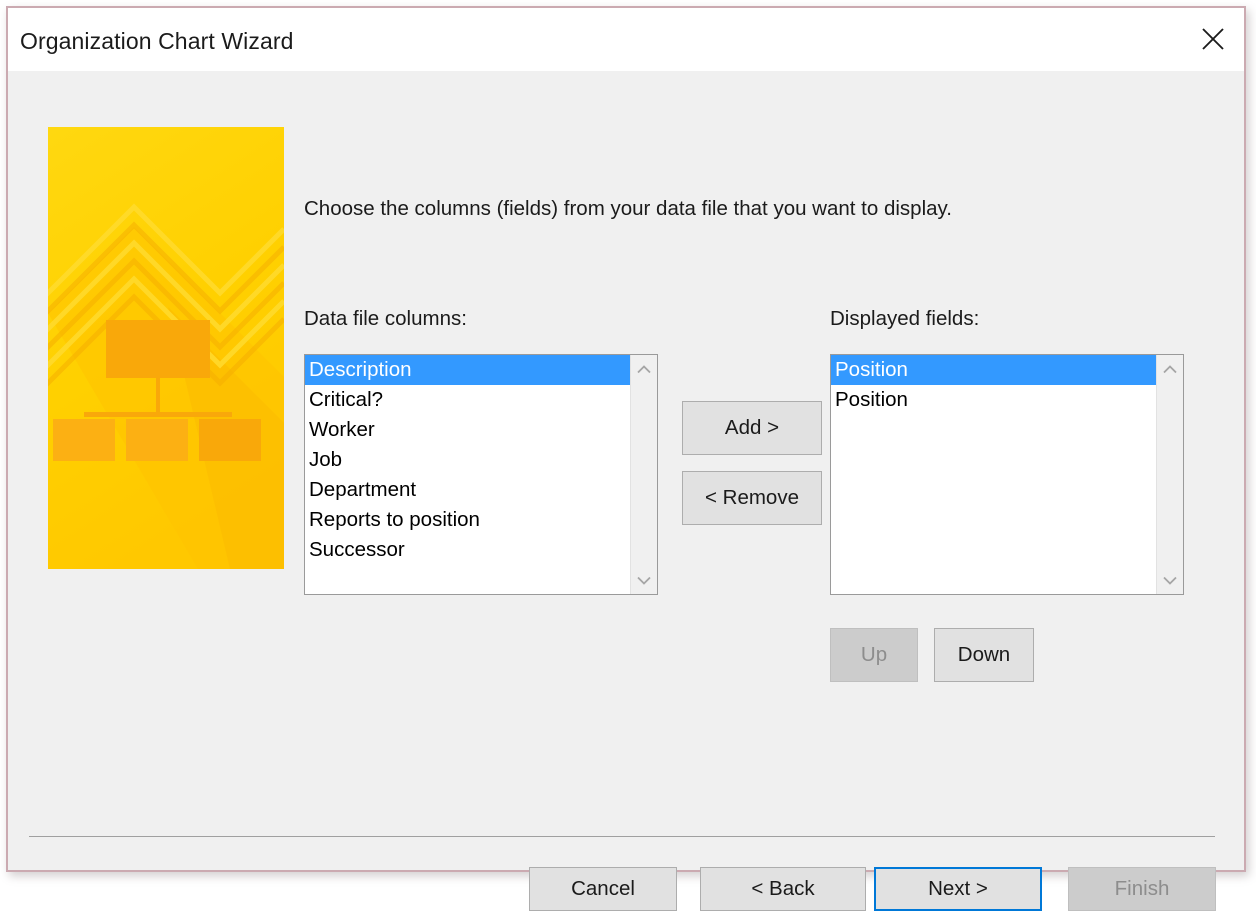 The image size is (1256, 911). I want to click on footer-divider, so click(622, 836).